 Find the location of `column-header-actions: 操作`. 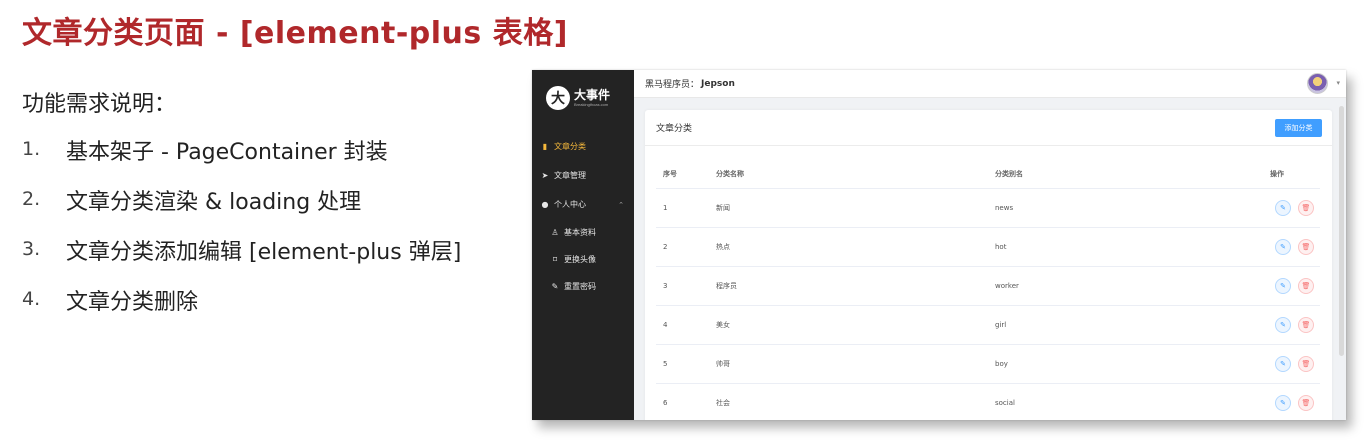

column-header-actions: 操作 is located at coordinates (1277, 174).